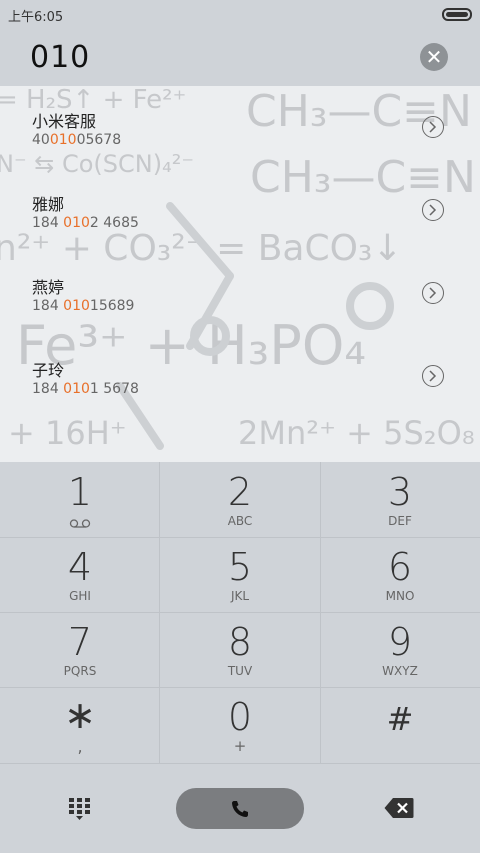 The image size is (480, 853). What do you see at coordinates (80, 642) in the screenshot?
I see `key-digit: 7` at bounding box center [80, 642].